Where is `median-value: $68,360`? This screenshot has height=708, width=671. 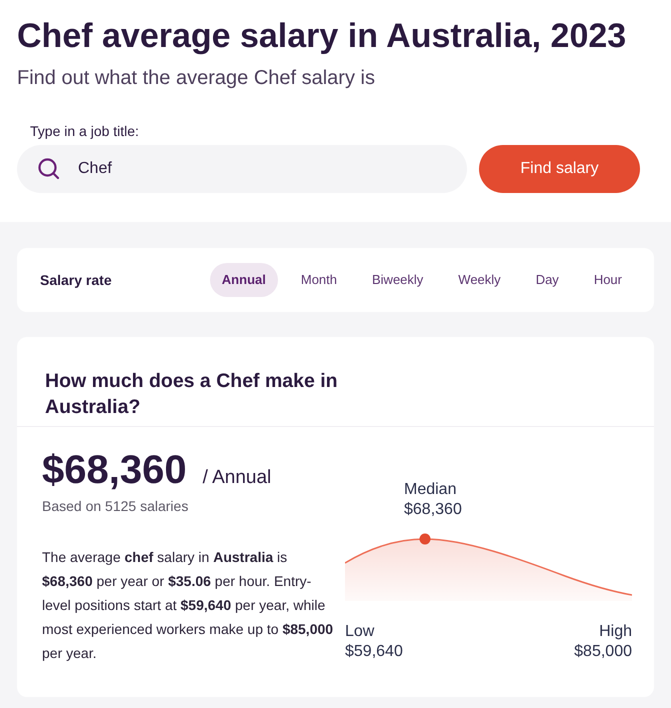 median-value: $68,360 is located at coordinates (433, 510).